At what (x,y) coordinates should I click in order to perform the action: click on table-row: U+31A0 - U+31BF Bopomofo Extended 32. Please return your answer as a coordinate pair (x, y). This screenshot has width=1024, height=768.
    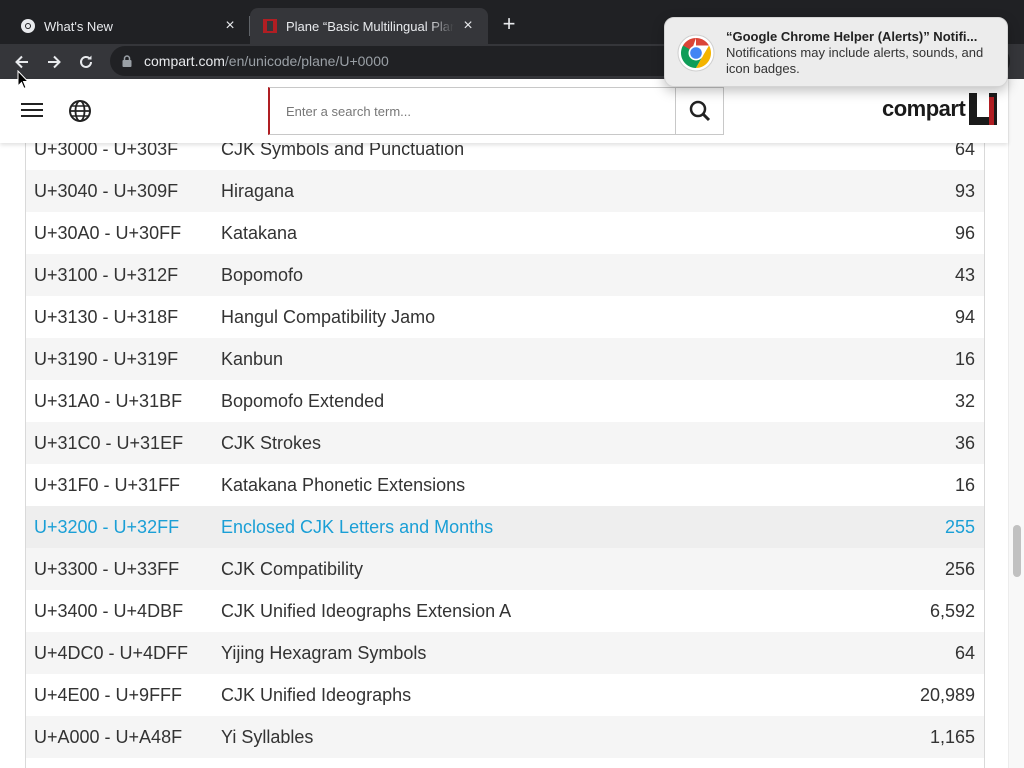
    Looking at the image, I should click on (505, 401).